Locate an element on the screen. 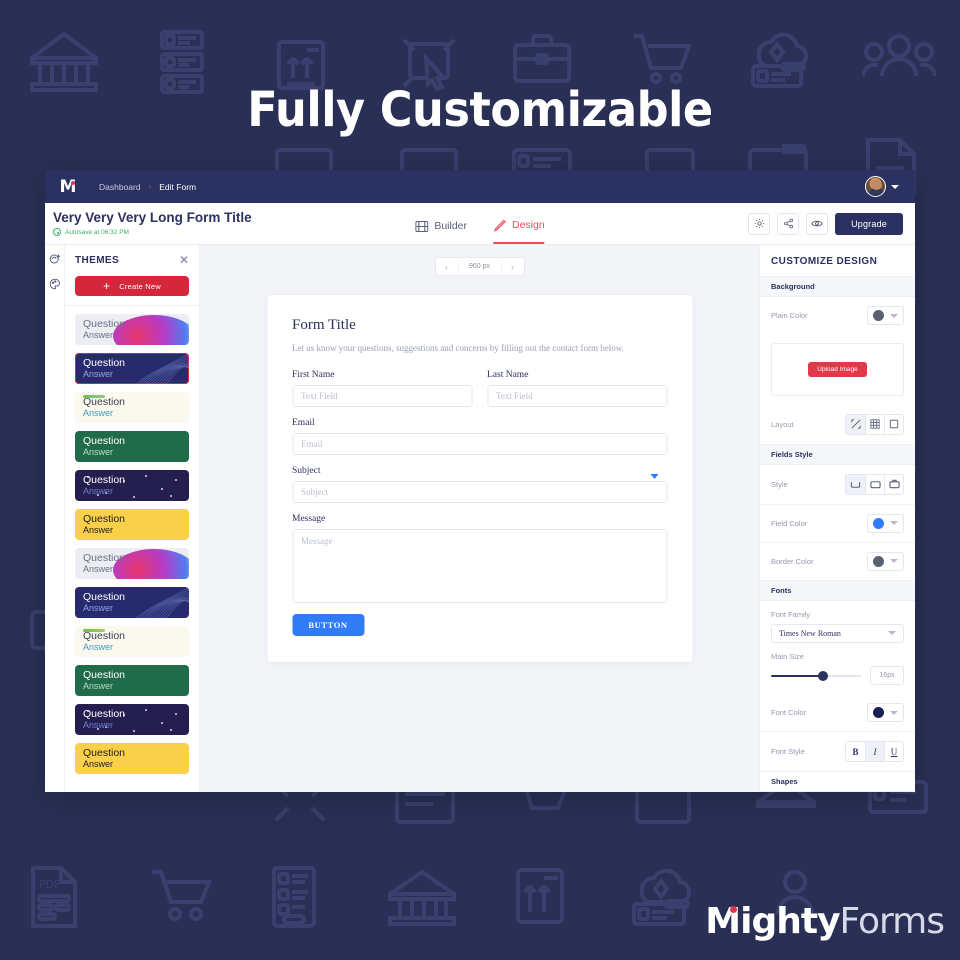 The image size is (960, 960). layout-tile-option is located at coordinates (874, 424).